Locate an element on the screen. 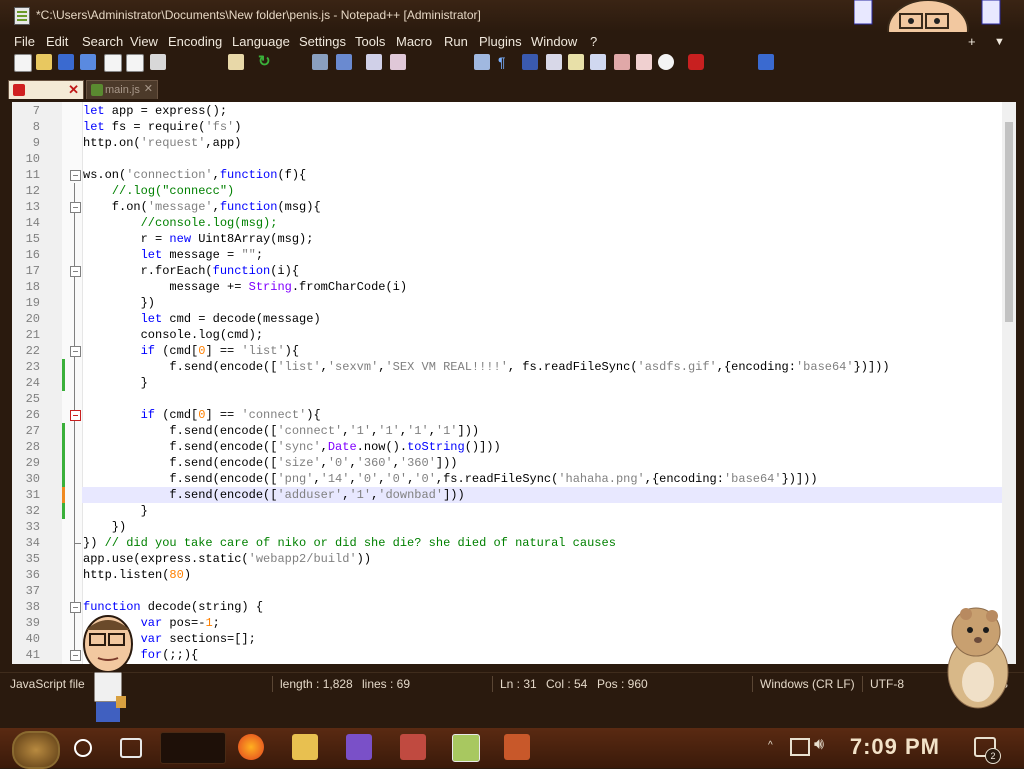  code-line: 26 if (cmd[0] == 'connect'){ is located at coordinates (507, 415).